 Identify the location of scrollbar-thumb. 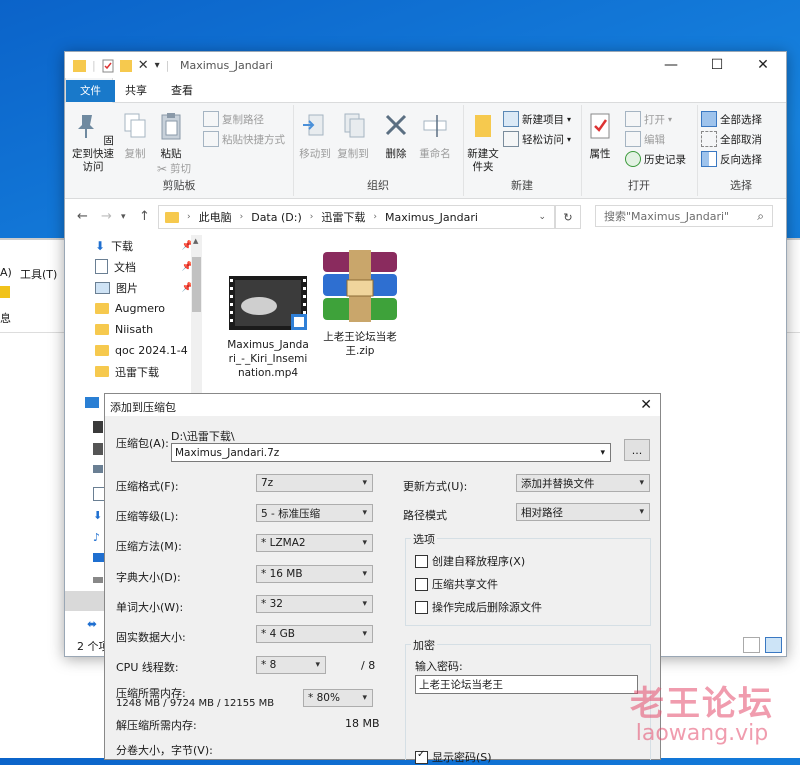
(196, 284).